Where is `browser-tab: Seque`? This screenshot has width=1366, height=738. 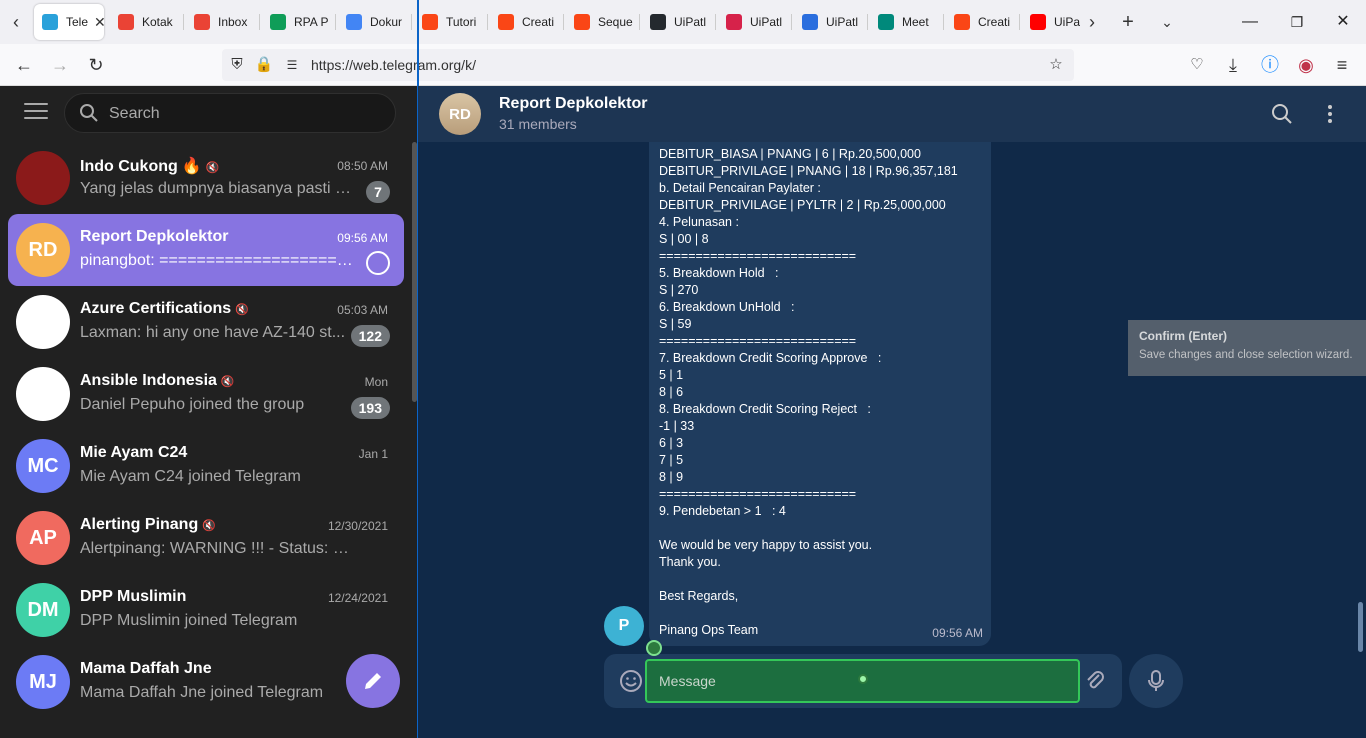
browser-tab: Seque is located at coordinates (601, 22).